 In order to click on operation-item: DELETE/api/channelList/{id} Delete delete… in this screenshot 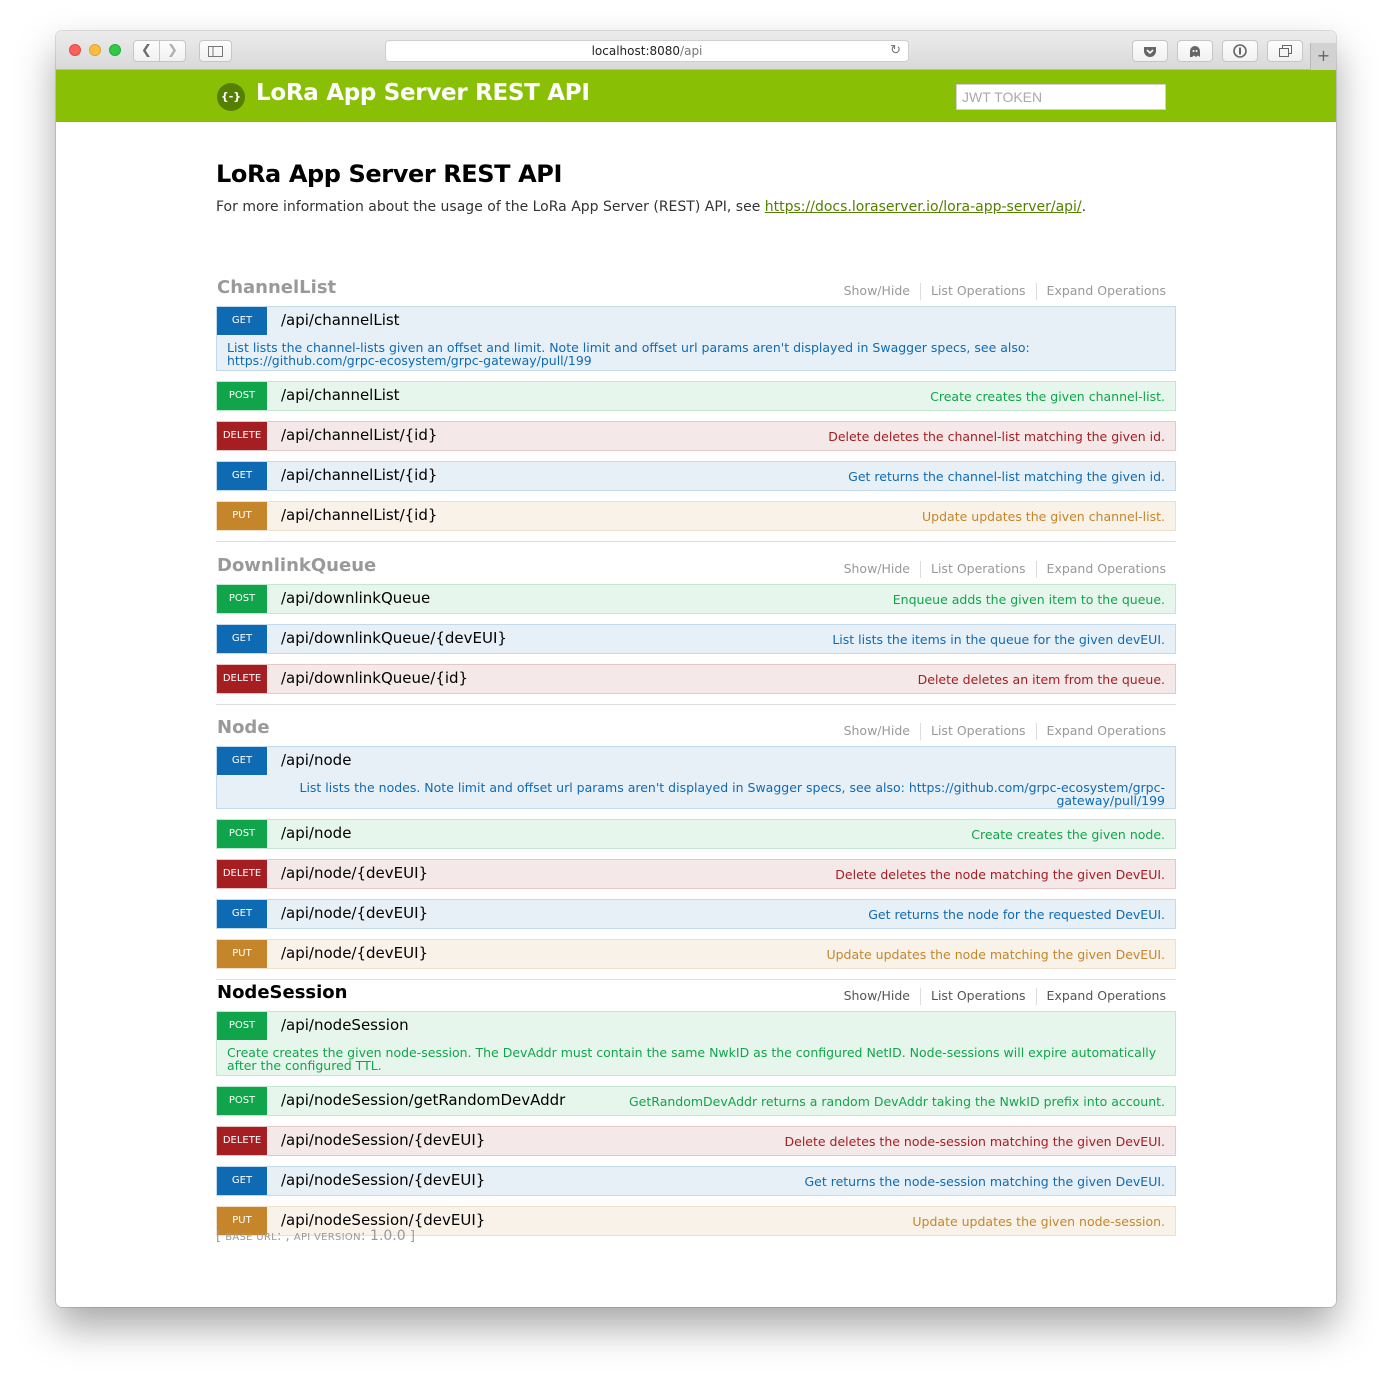, I will do `click(696, 436)`.